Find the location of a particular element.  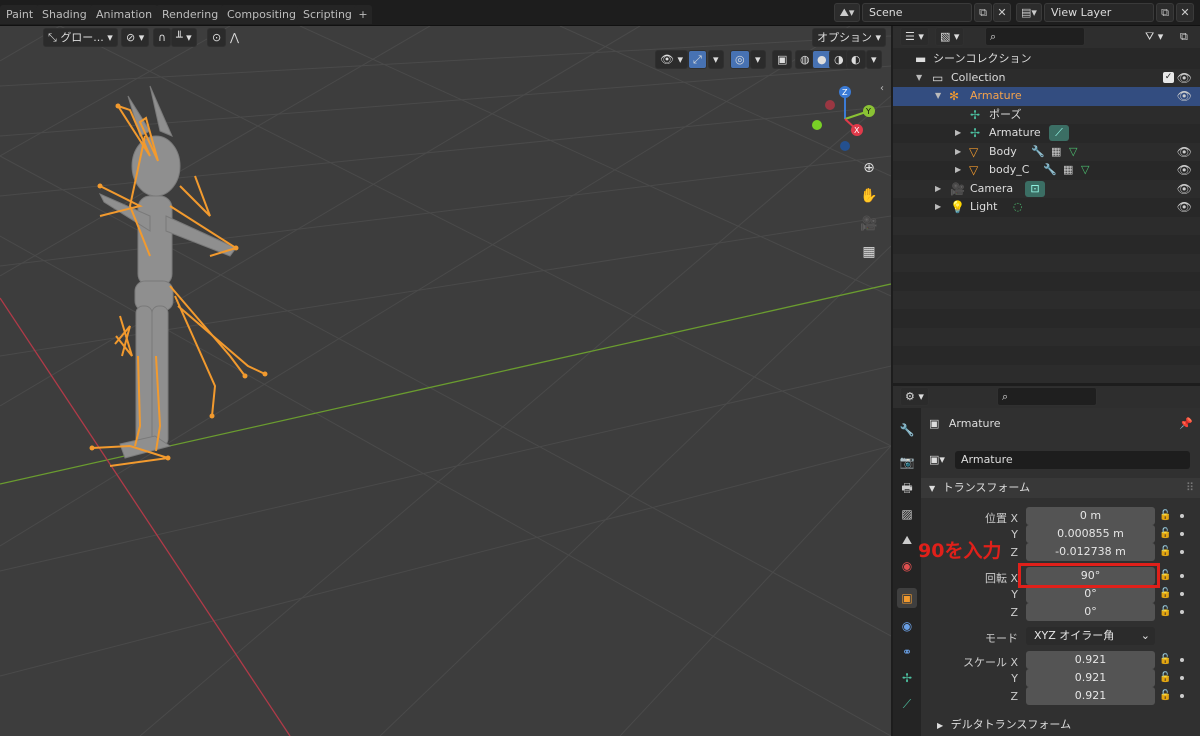

tab-compositing: Compositing is located at coordinates (261, 14).